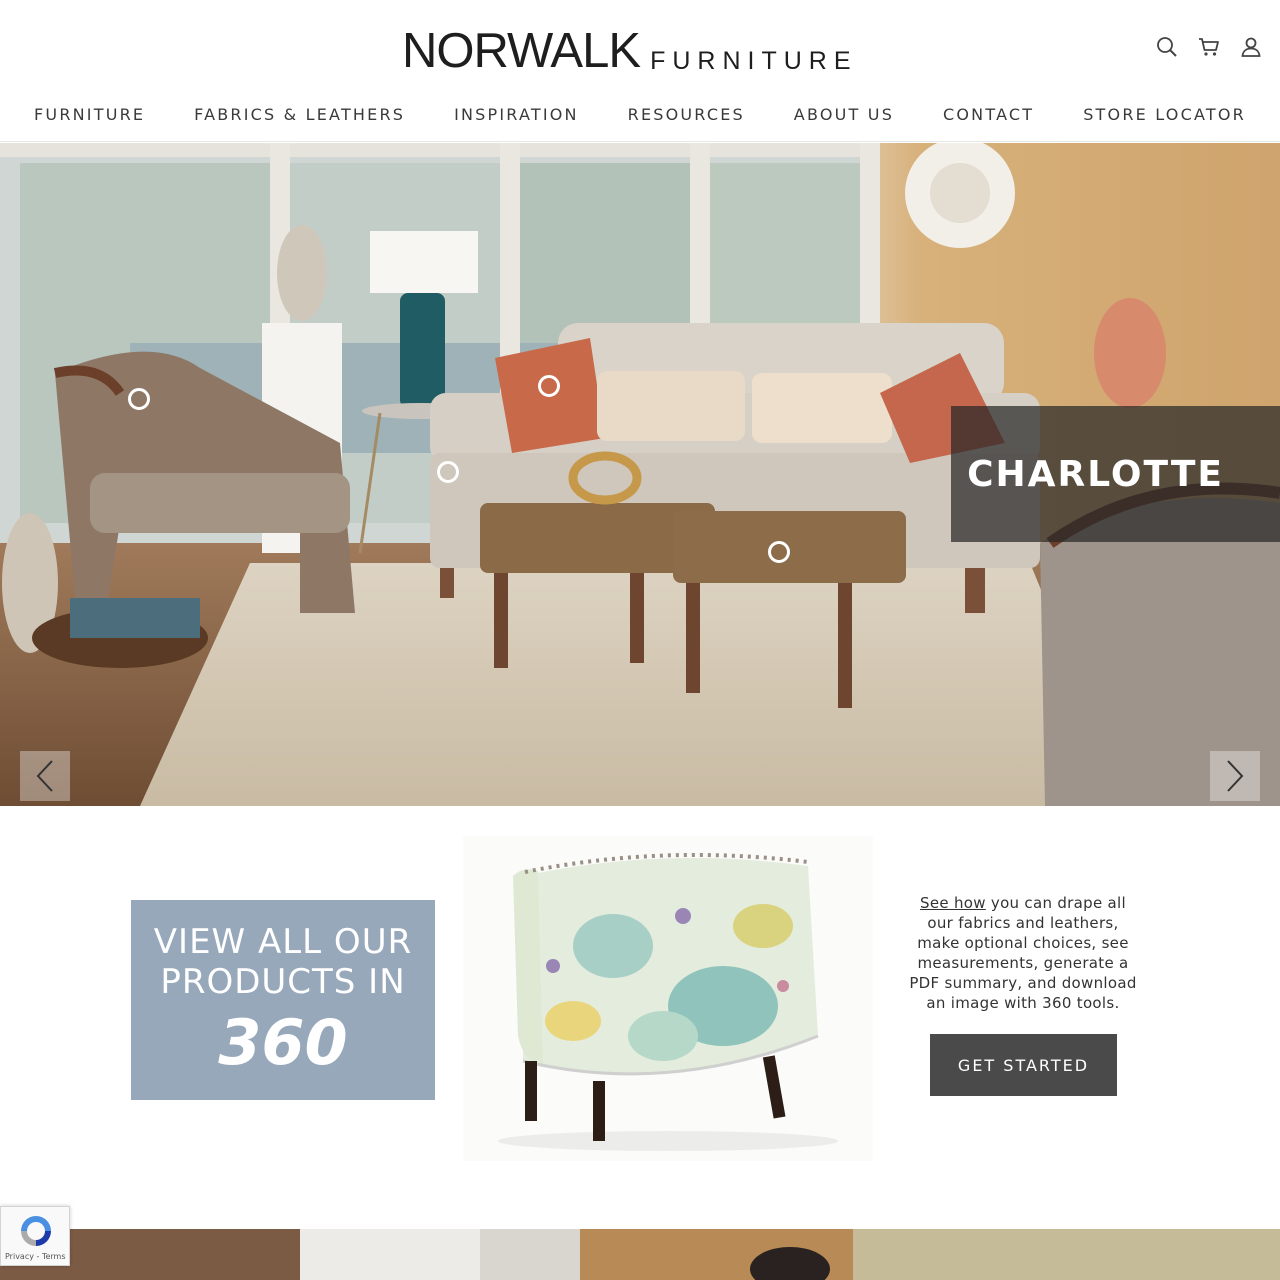 Image resolution: width=1280 pixels, height=1280 pixels. Describe the element at coordinates (283, 1042) in the screenshot. I see `promo-360-number: 360` at that location.